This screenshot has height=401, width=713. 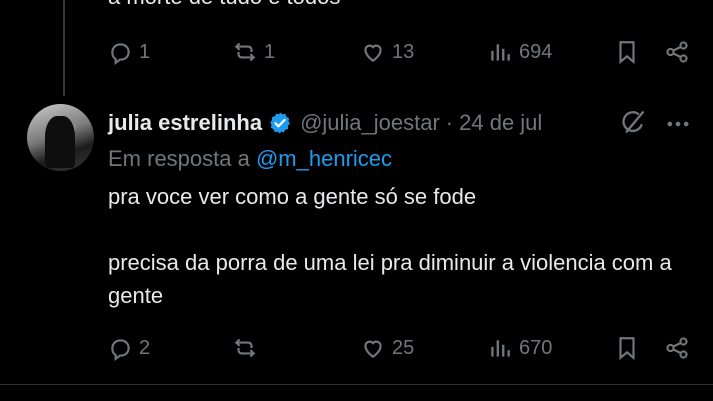 I want to click on tweet-actions: 2 25 670, so click(x=402, y=348).